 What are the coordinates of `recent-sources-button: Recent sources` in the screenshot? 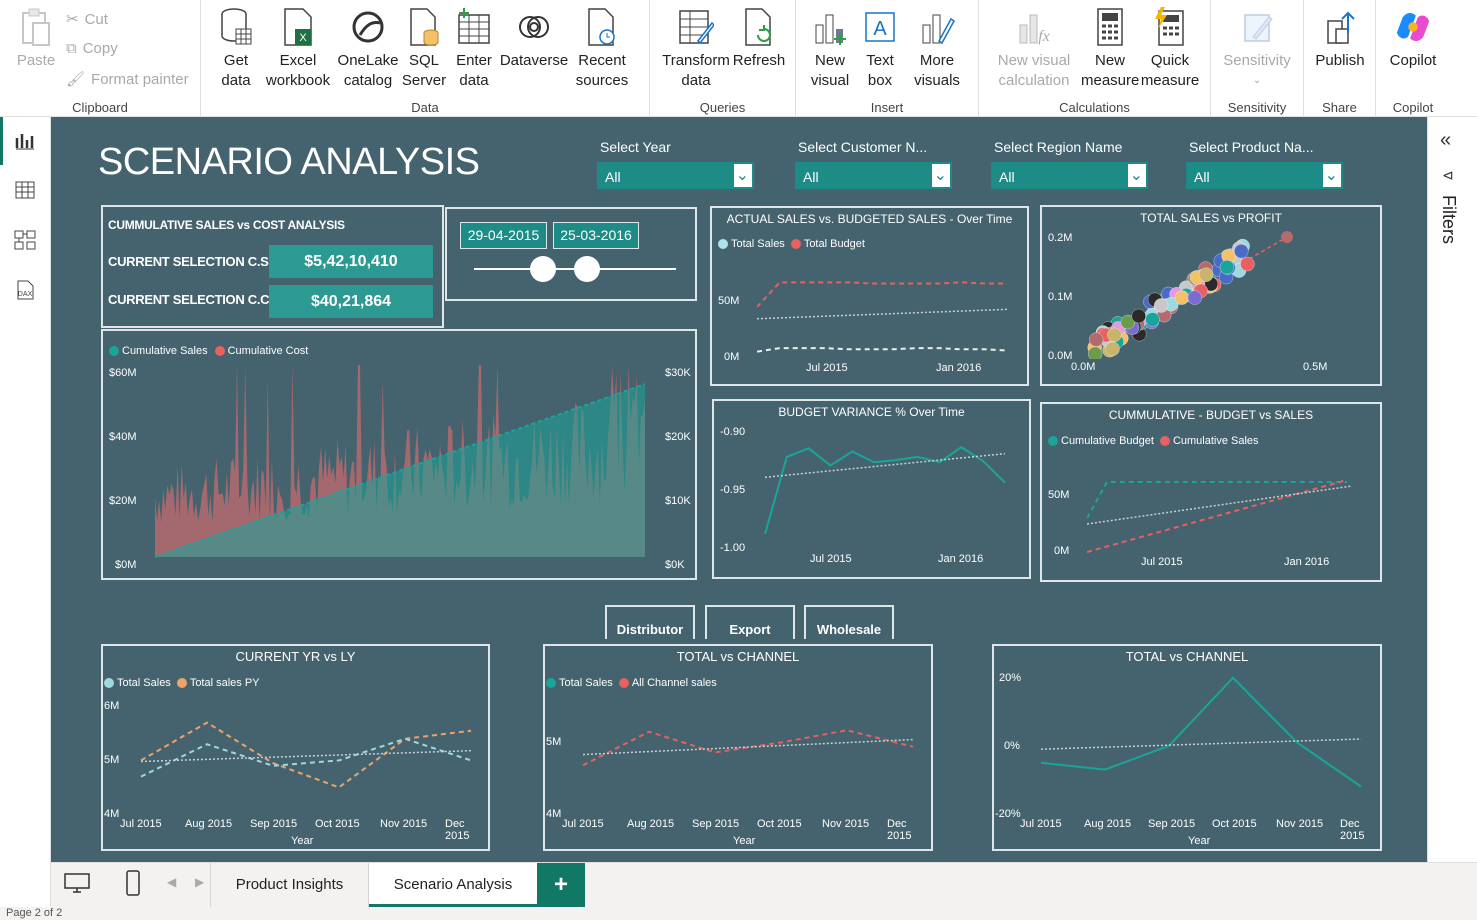 It's located at (602, 48).